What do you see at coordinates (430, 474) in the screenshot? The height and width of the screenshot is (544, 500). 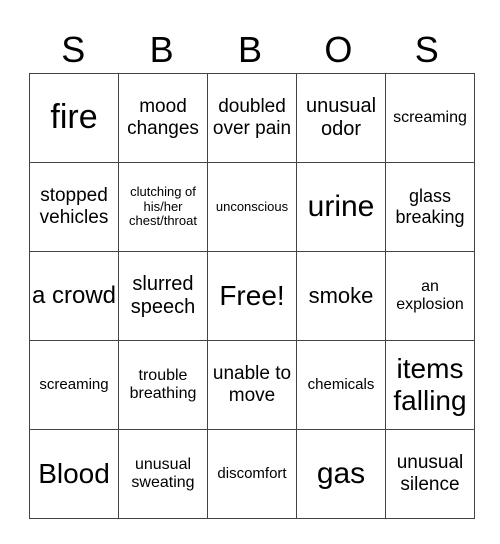 I see `bingo-cell: unusual silence` at bounding box center [430, 474].